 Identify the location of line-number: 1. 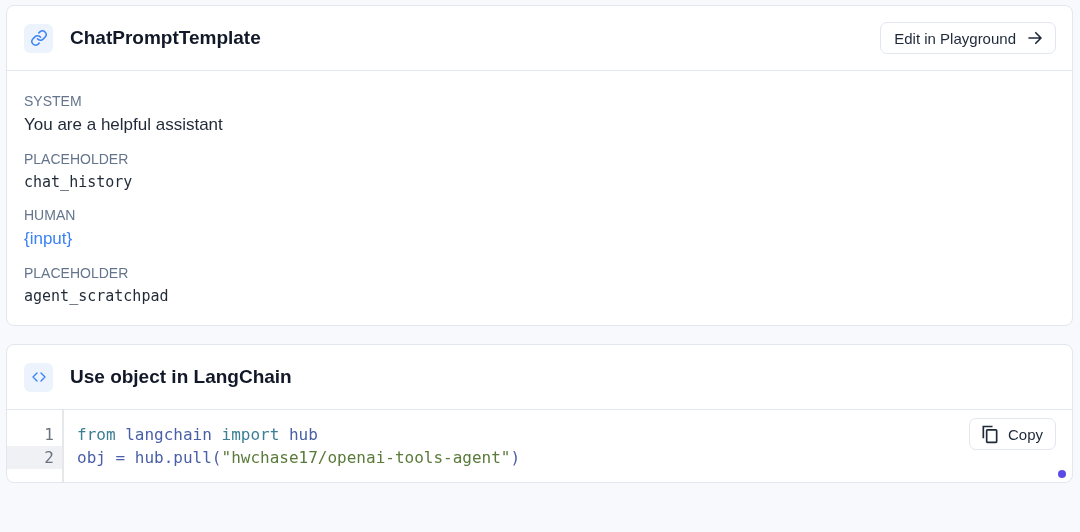
(49, 435).